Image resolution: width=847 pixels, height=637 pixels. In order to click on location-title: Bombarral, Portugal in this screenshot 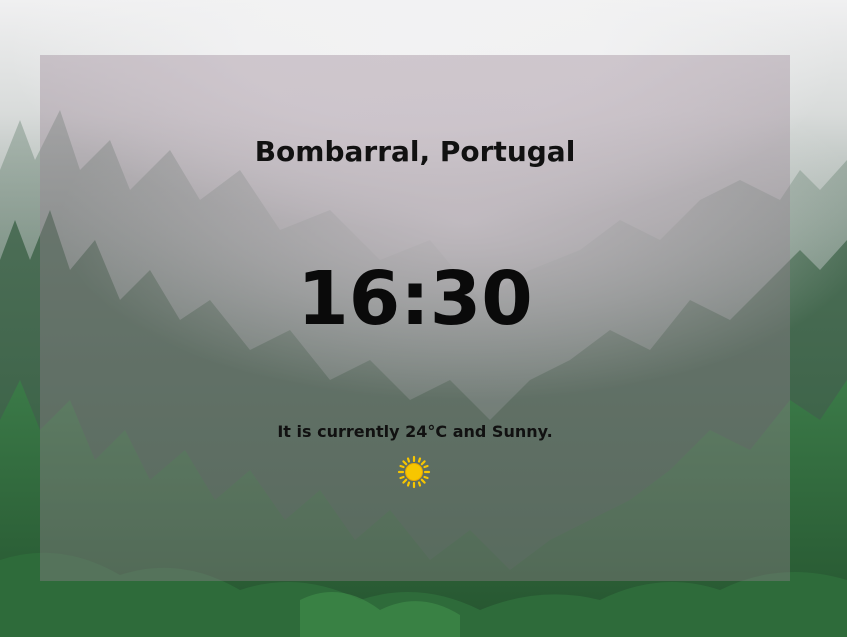, I will do `click(415, 151)`.